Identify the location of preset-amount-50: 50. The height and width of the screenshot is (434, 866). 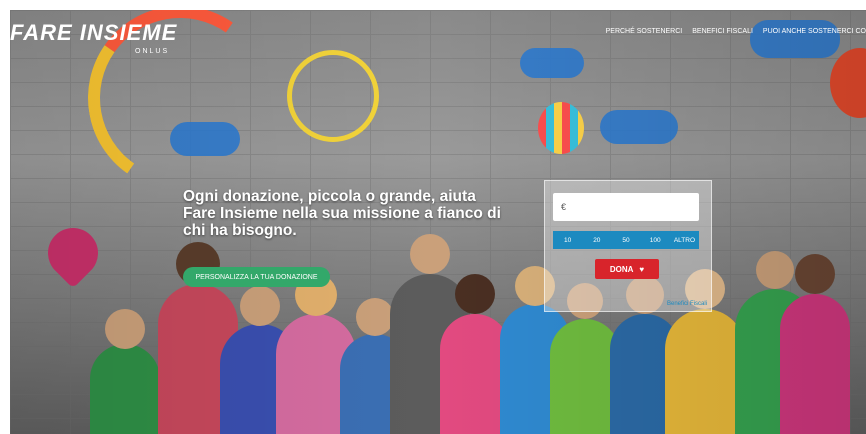
(625, 240).